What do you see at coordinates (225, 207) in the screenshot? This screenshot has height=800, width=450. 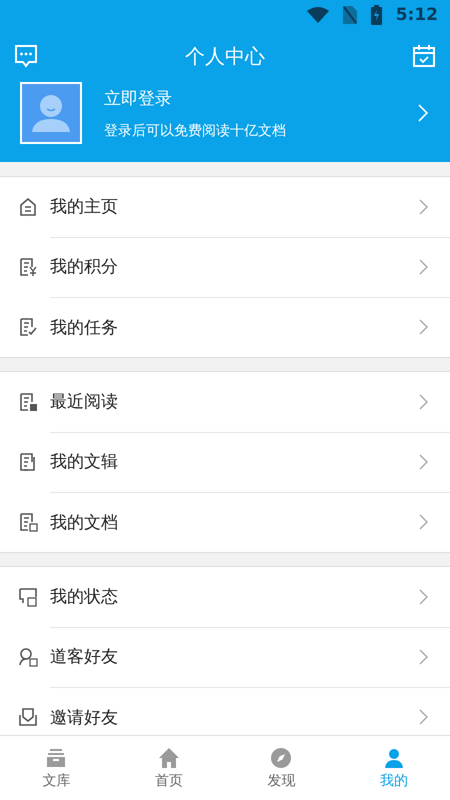 I see `menu-item: 我的主页` at bounding box center [225, 207].